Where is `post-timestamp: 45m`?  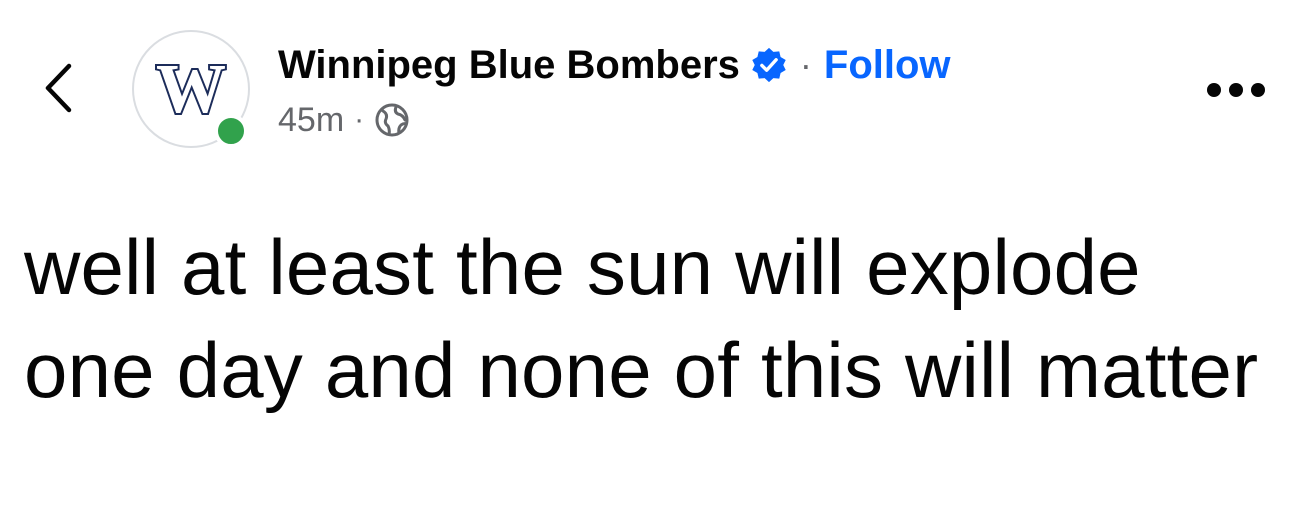
post-timestamp: 45m is located at coordinates (311, 120).